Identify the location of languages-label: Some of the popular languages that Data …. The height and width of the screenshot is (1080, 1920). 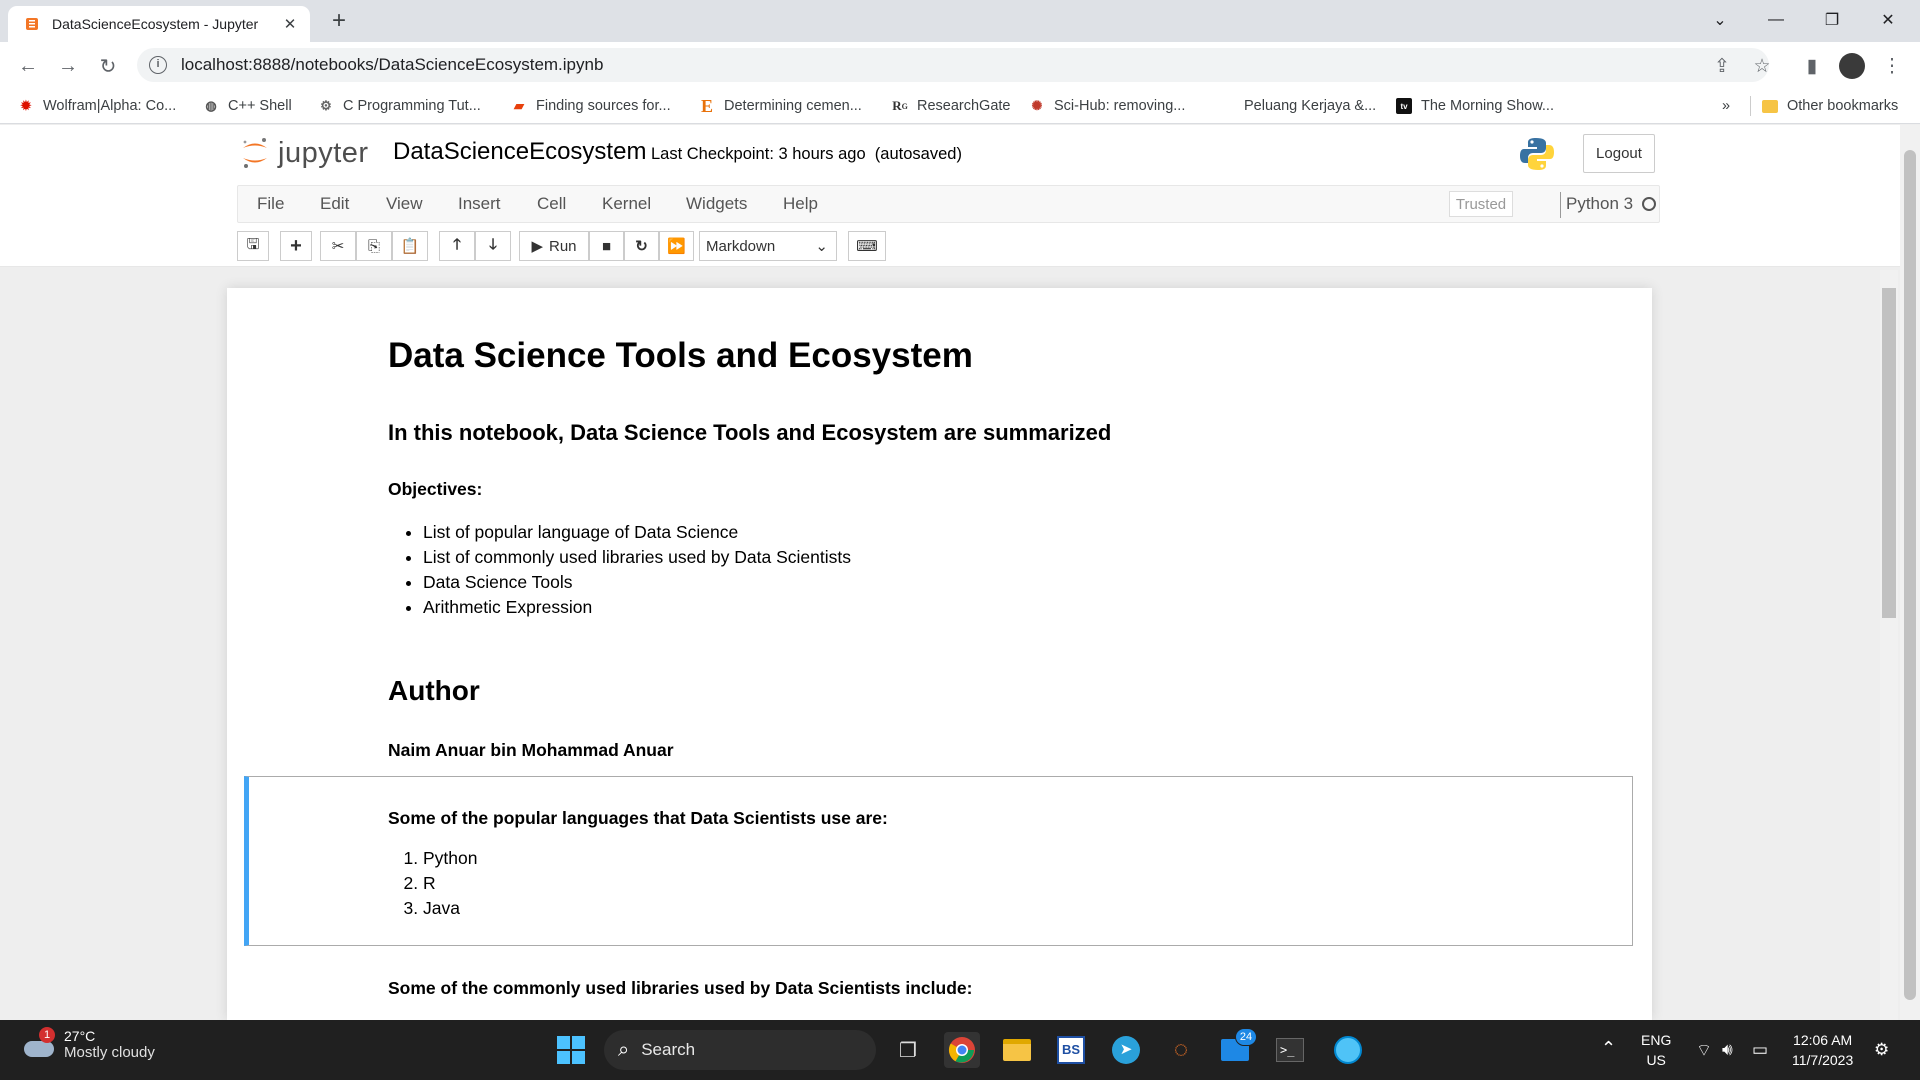
(638, 818).